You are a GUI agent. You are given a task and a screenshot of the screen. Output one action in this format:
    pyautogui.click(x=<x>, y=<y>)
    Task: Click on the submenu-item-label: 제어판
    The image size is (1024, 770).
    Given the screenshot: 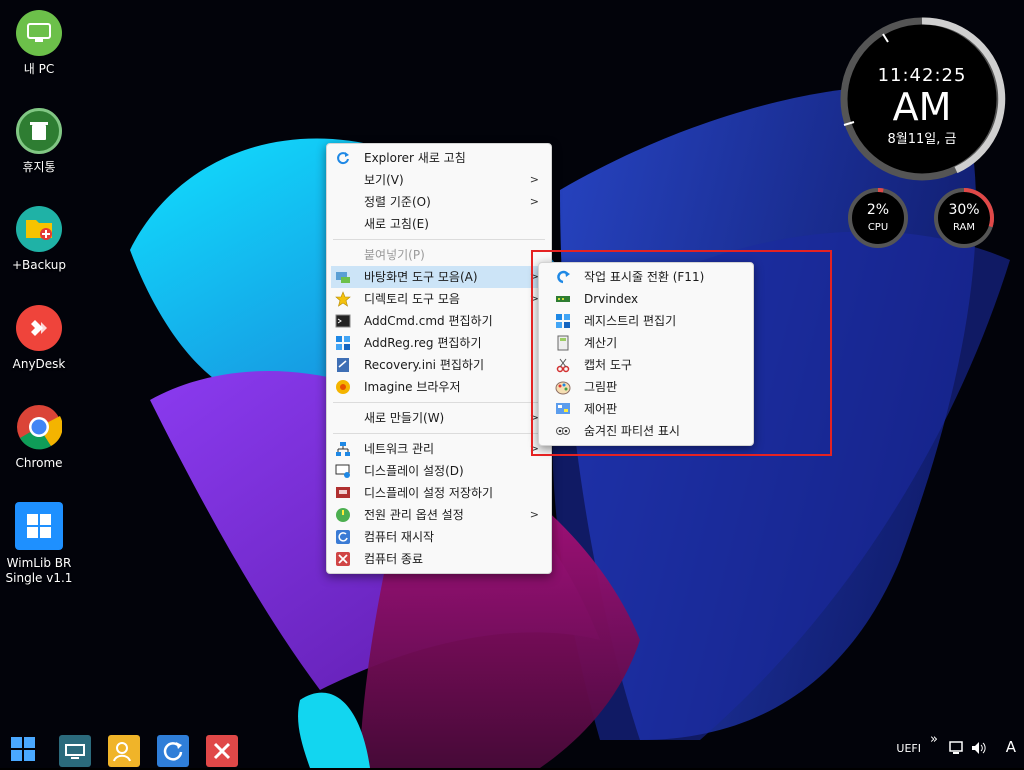 What is the action you would take?
    pyautogui.click(x=601, y=409)
    